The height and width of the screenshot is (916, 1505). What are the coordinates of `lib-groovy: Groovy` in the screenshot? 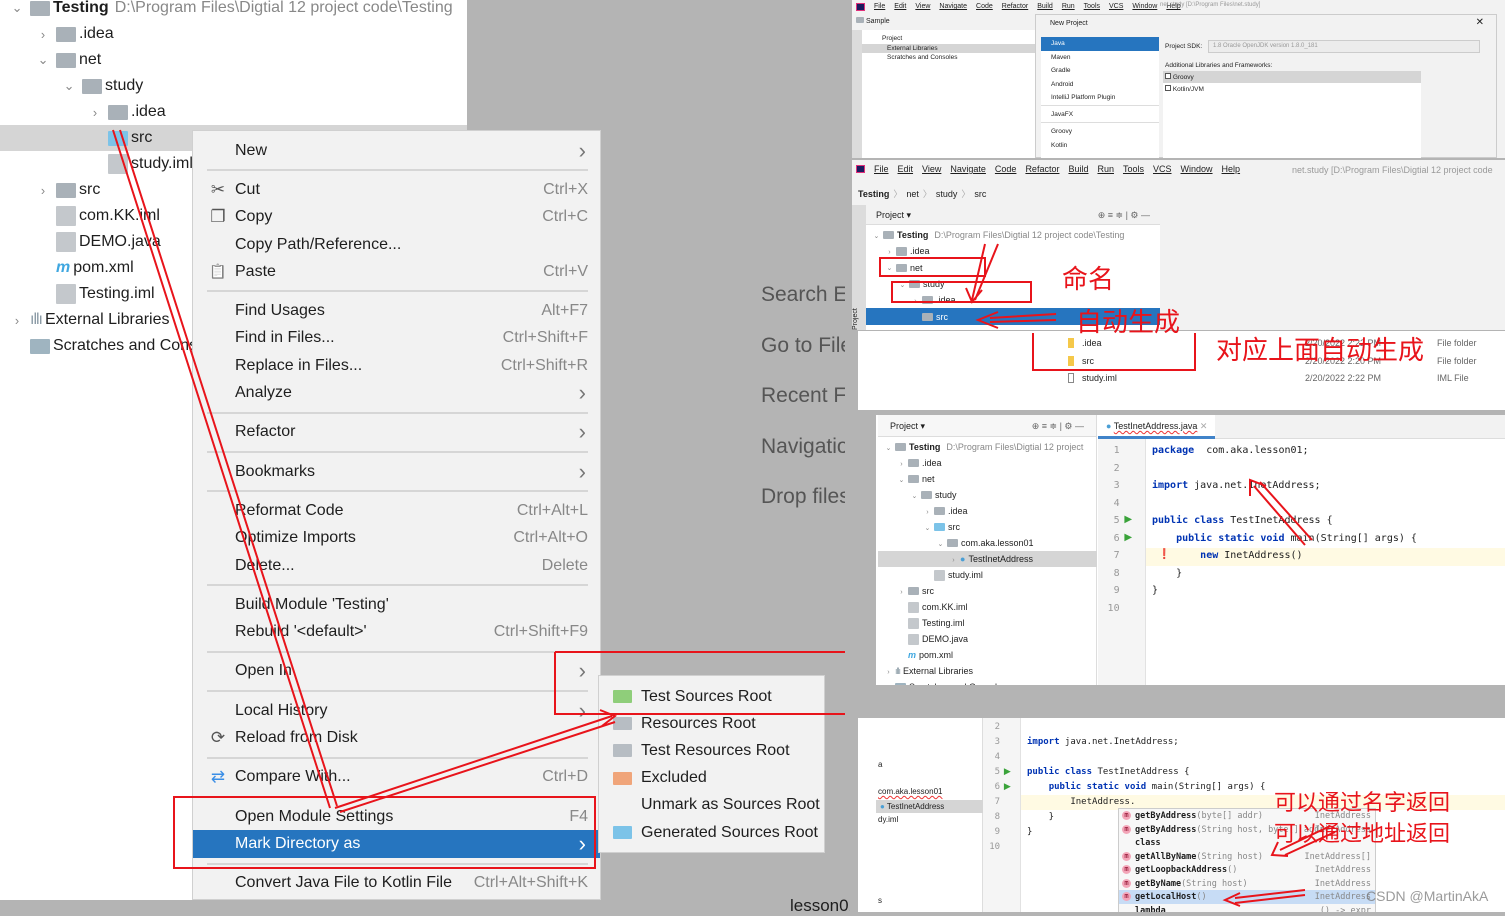 It's located at (1292, 77).